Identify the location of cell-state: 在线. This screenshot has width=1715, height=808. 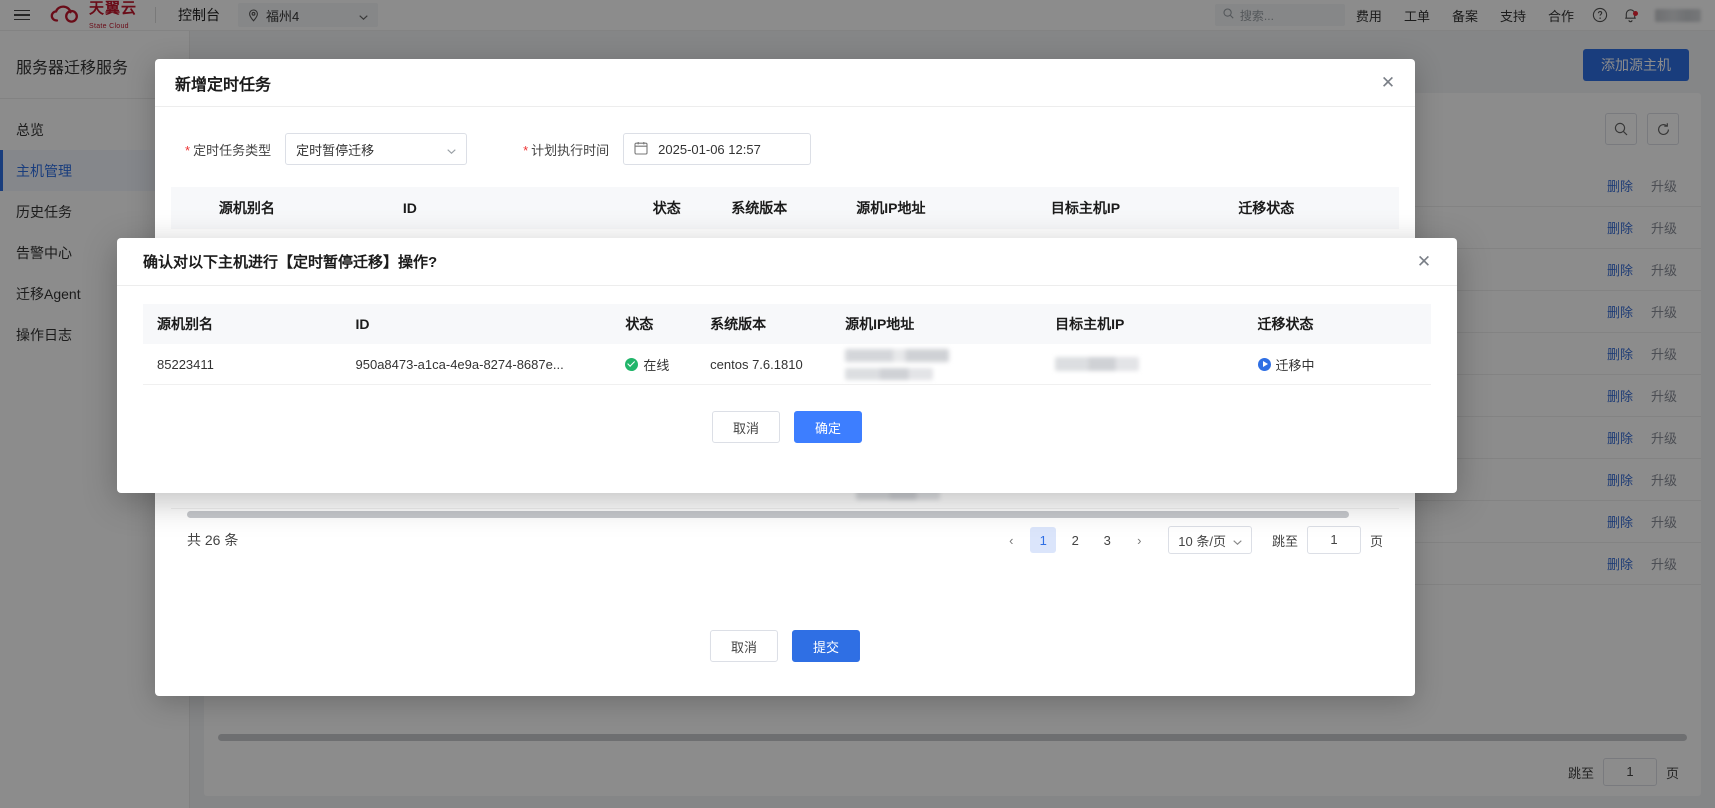
(667, 364).